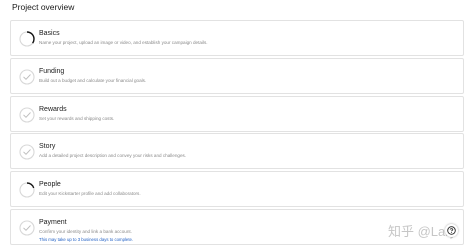 The height and width of the screenshot is (251, 474). I want to click on section-title: Basics, so click(49, 33).